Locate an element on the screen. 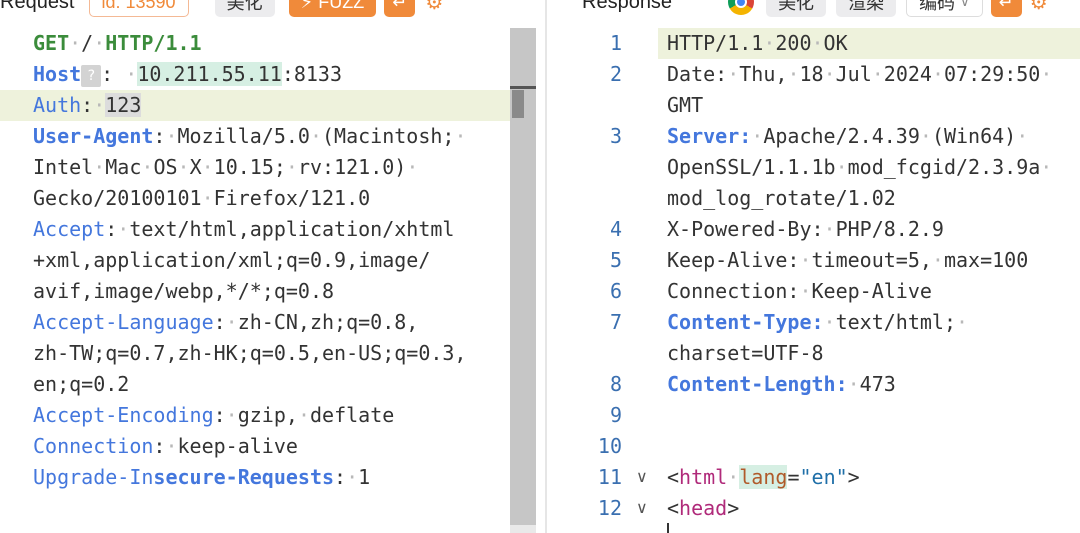 The height and width of the screenshot is (533, 1080). code-token: avif,image/webp,*/*;q=0.8 is located at coordinates (184, 291).